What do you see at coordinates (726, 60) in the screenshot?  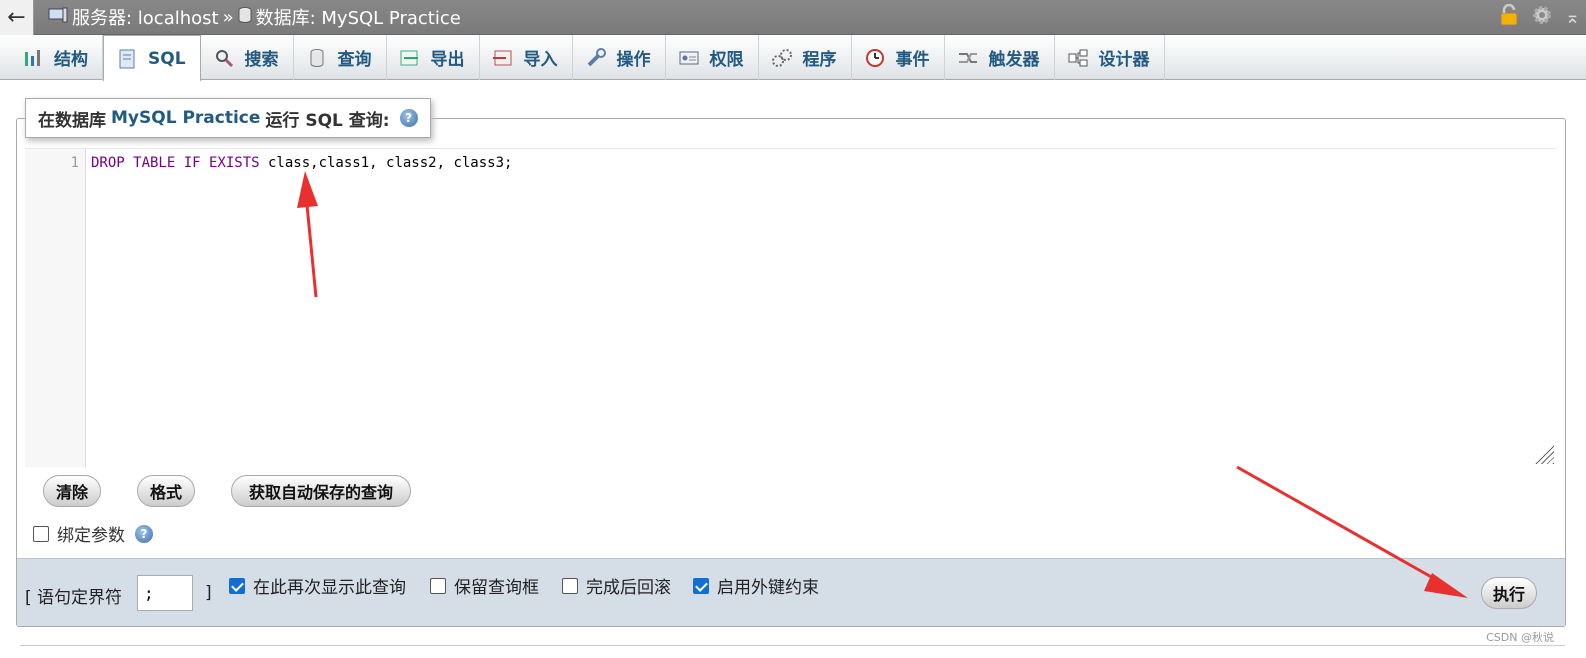 I see `tab-label: 权限` at bounding box center [726, 60].